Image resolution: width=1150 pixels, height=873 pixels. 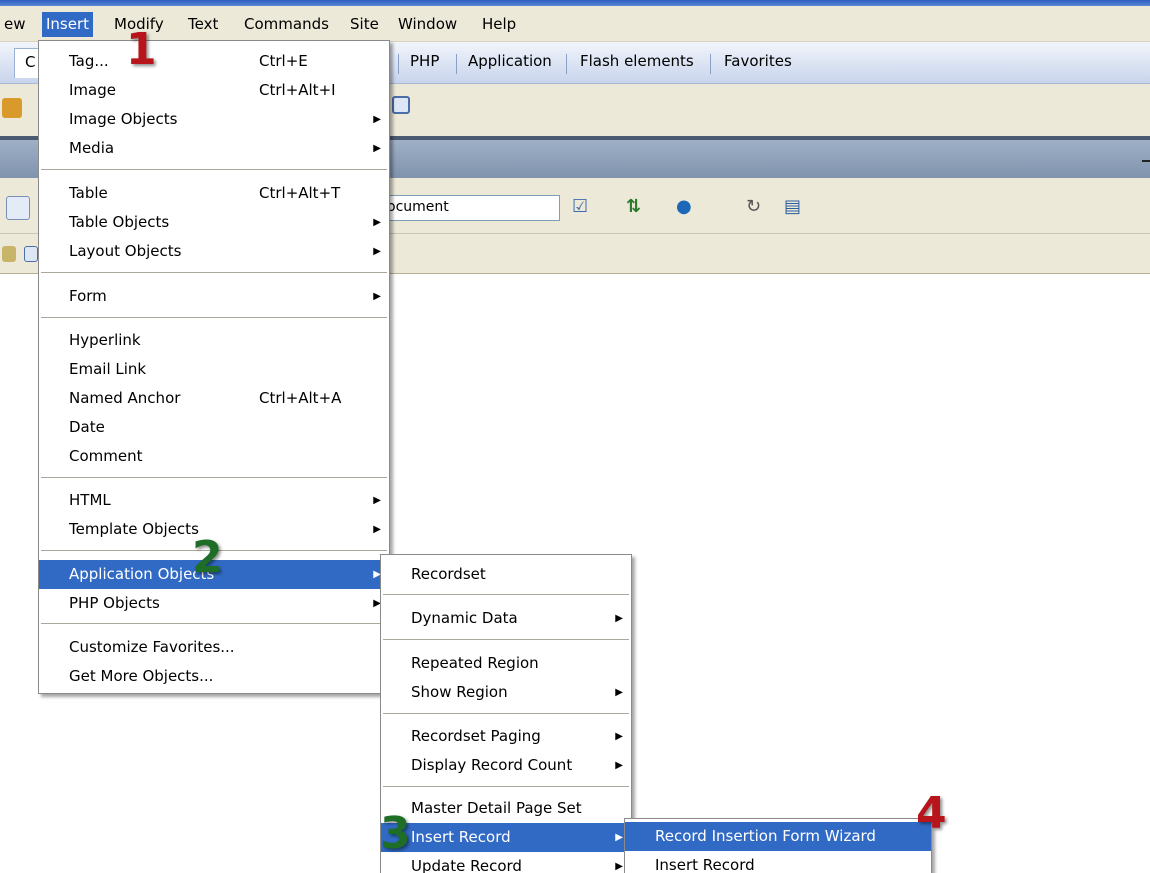 I want to click on menu-item-media: Media ▶, so click(x=214, y=148).